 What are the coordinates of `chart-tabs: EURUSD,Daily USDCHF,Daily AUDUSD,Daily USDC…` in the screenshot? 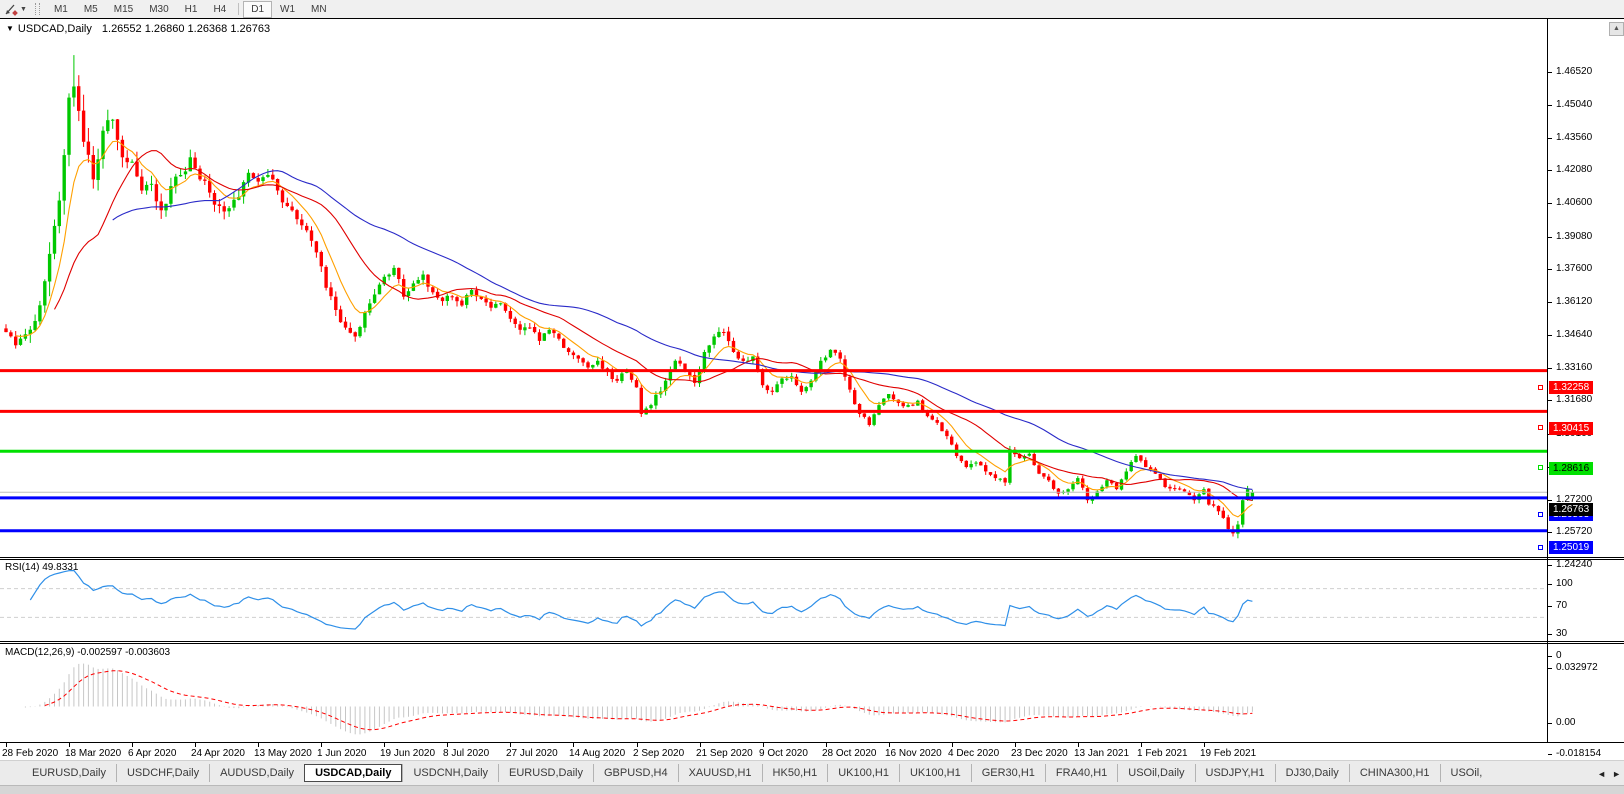 It's located at (757, 773).